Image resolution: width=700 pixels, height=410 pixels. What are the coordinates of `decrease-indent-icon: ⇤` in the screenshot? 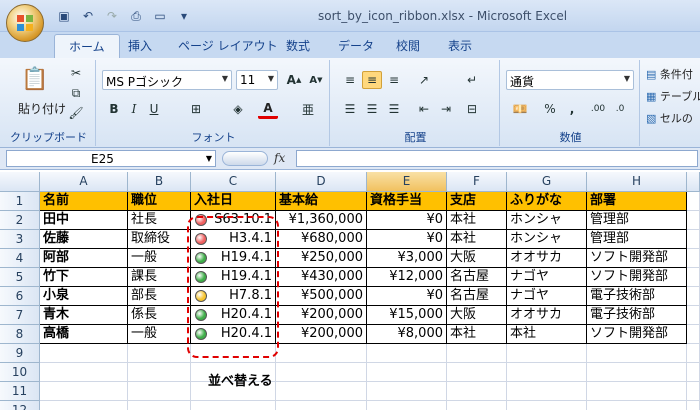 It's located at (424, 109).